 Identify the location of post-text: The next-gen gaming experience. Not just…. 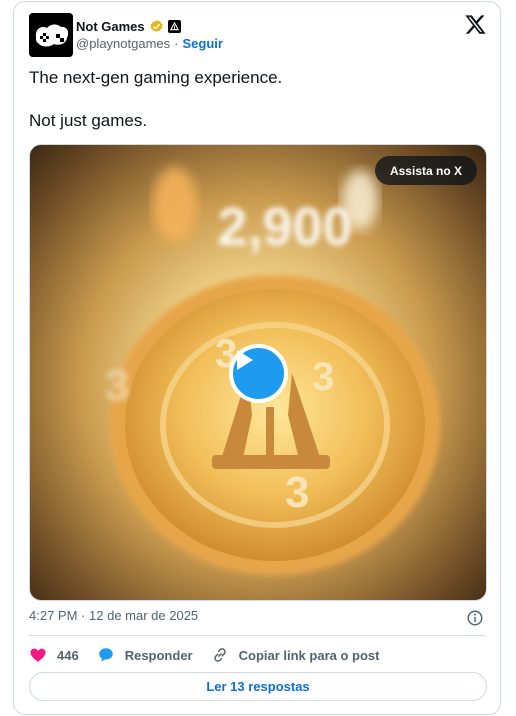
(254, 110).